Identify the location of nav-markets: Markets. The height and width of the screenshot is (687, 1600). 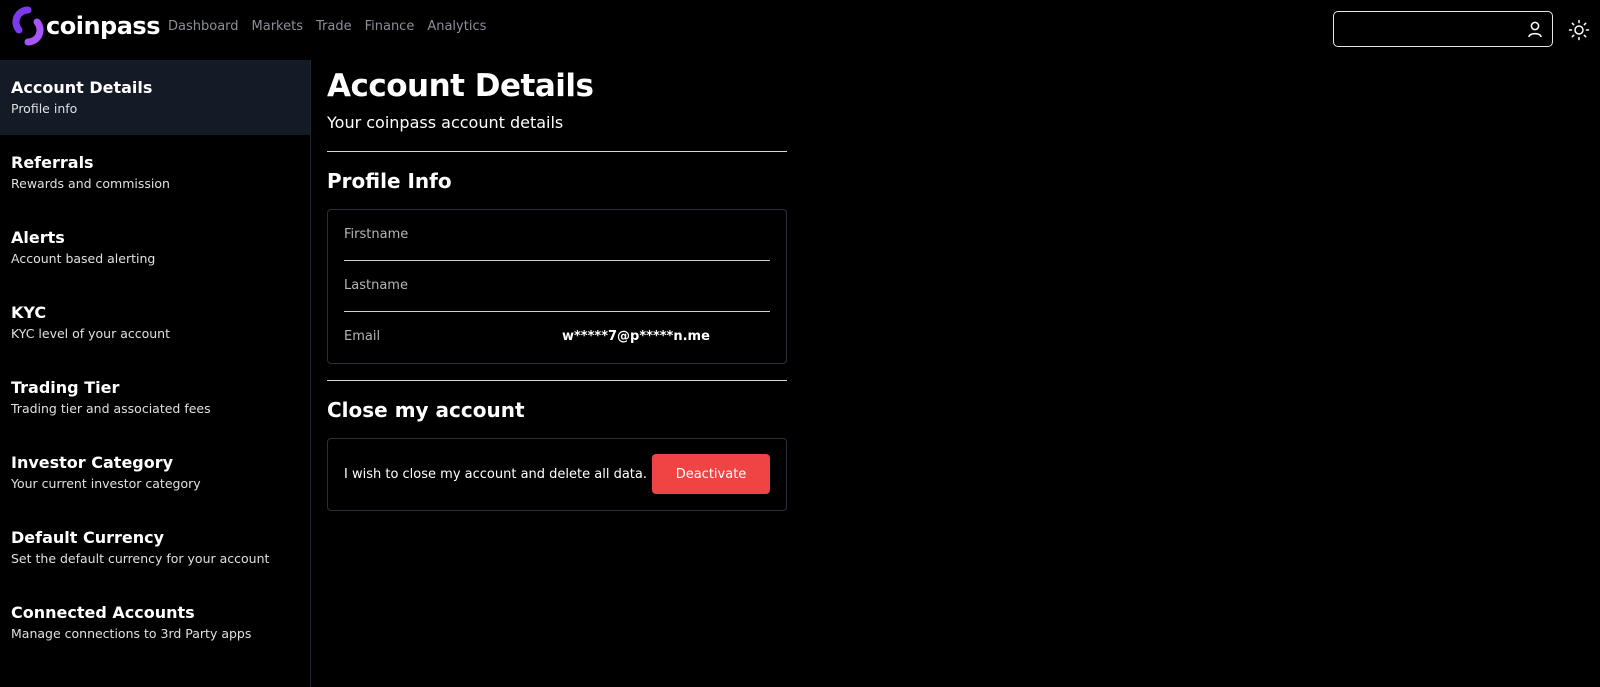
(277, 26).